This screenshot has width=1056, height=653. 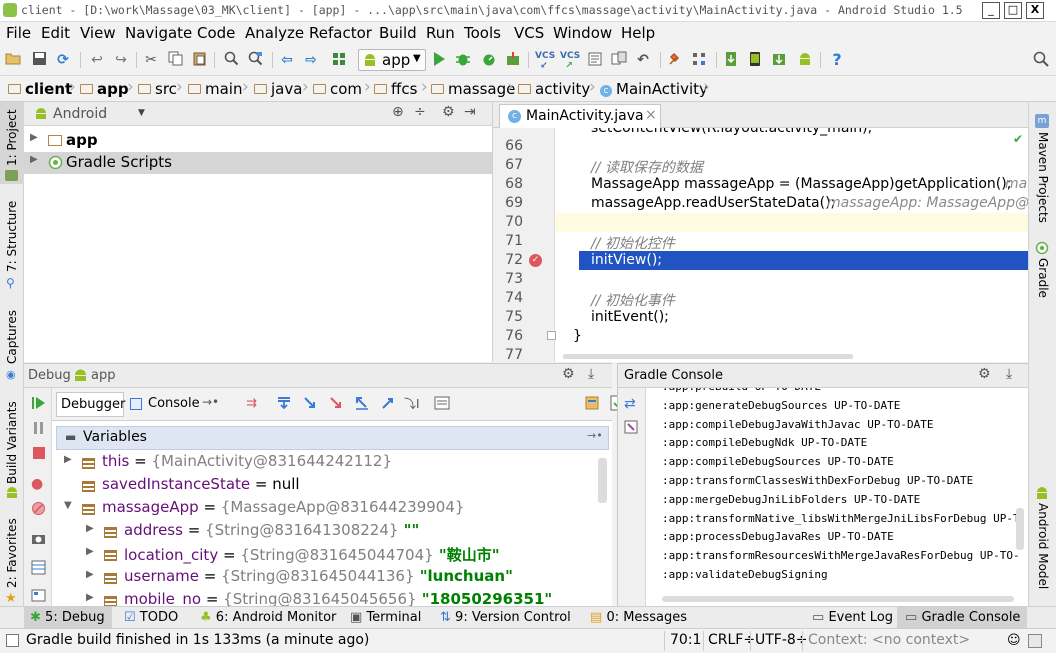 I want to click on step-over-icon, so click(x=284, y=405).